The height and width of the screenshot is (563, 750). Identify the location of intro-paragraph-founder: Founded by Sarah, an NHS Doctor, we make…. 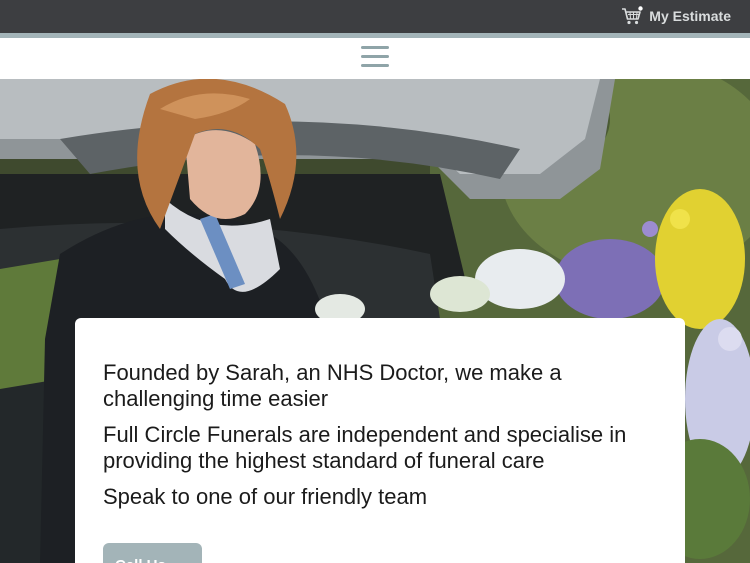
(332, 385).